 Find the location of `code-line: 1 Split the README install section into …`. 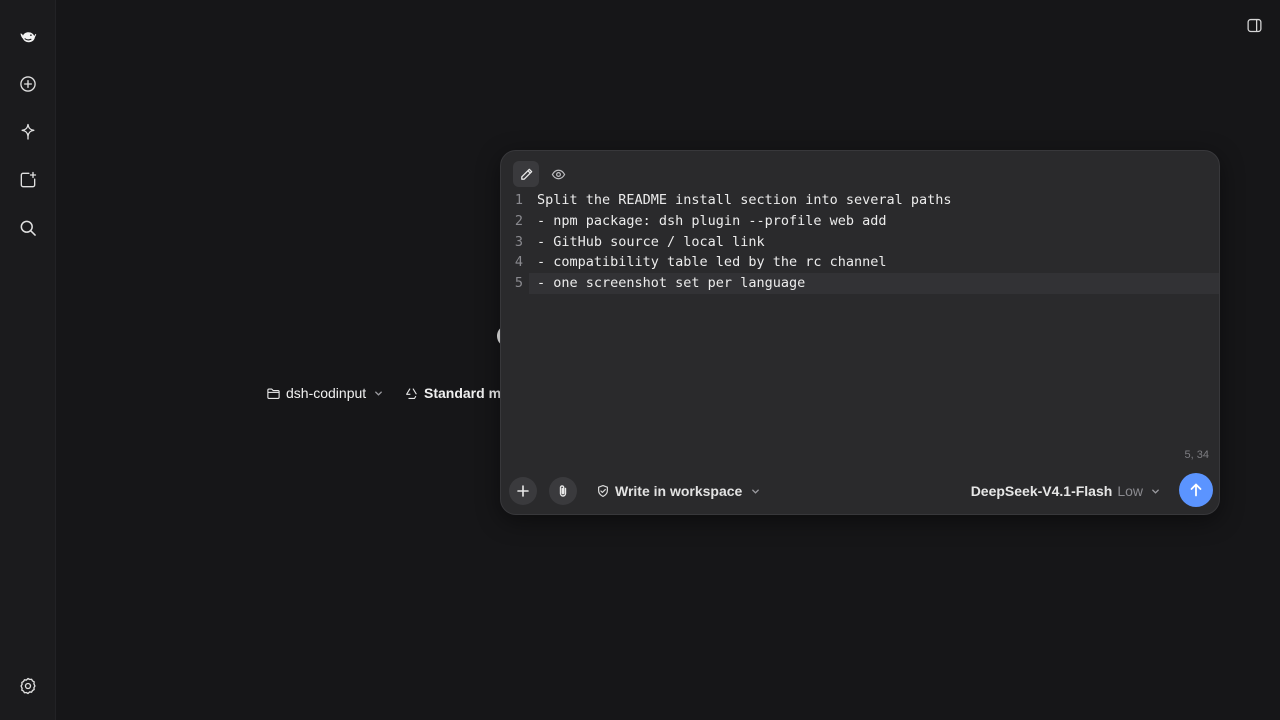

code-line: 1 Split the README install section into … is located at coordinates (860, 200).